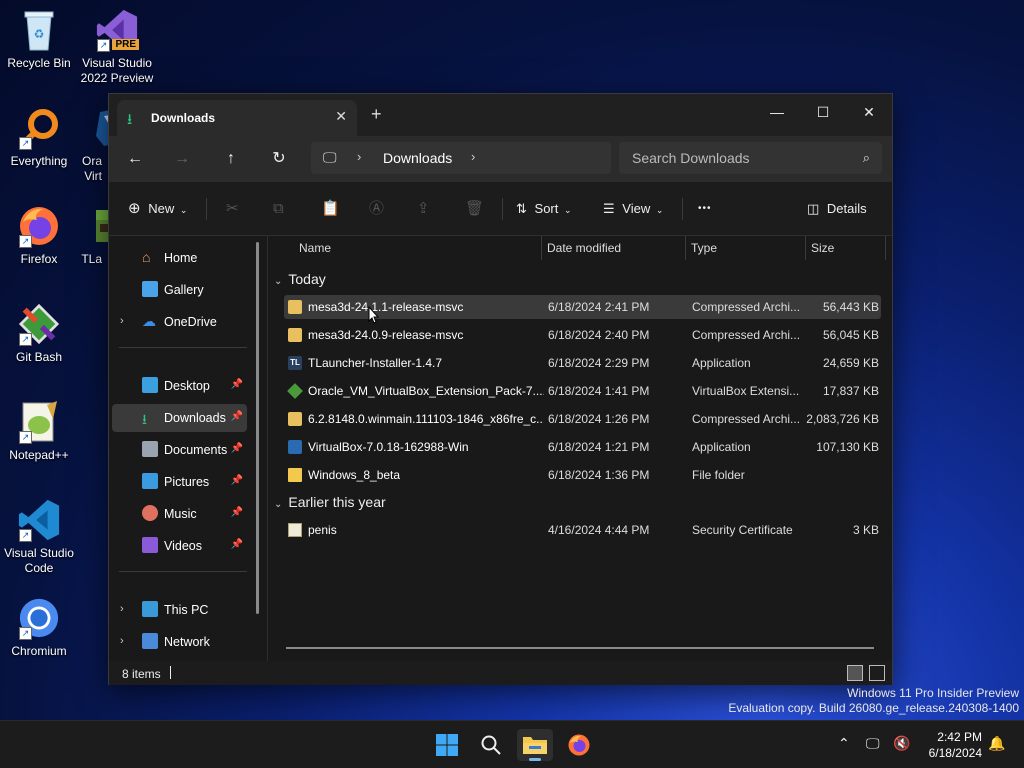 Image resolution: width=1024 pixels, height=768 pixels. Describe the element at coordinates (91, 168) in the screenshot. I see `desktop-icon-label: Ora Virt` at that location.